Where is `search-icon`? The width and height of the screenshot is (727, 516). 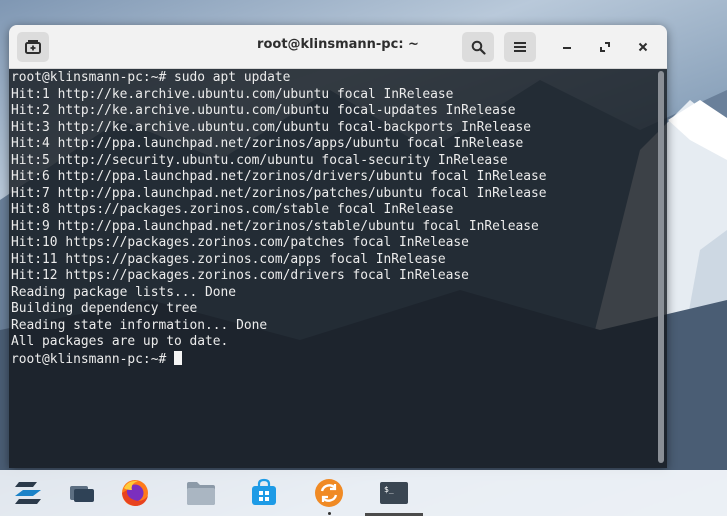 search-icon is located at coordinates (478, 47).